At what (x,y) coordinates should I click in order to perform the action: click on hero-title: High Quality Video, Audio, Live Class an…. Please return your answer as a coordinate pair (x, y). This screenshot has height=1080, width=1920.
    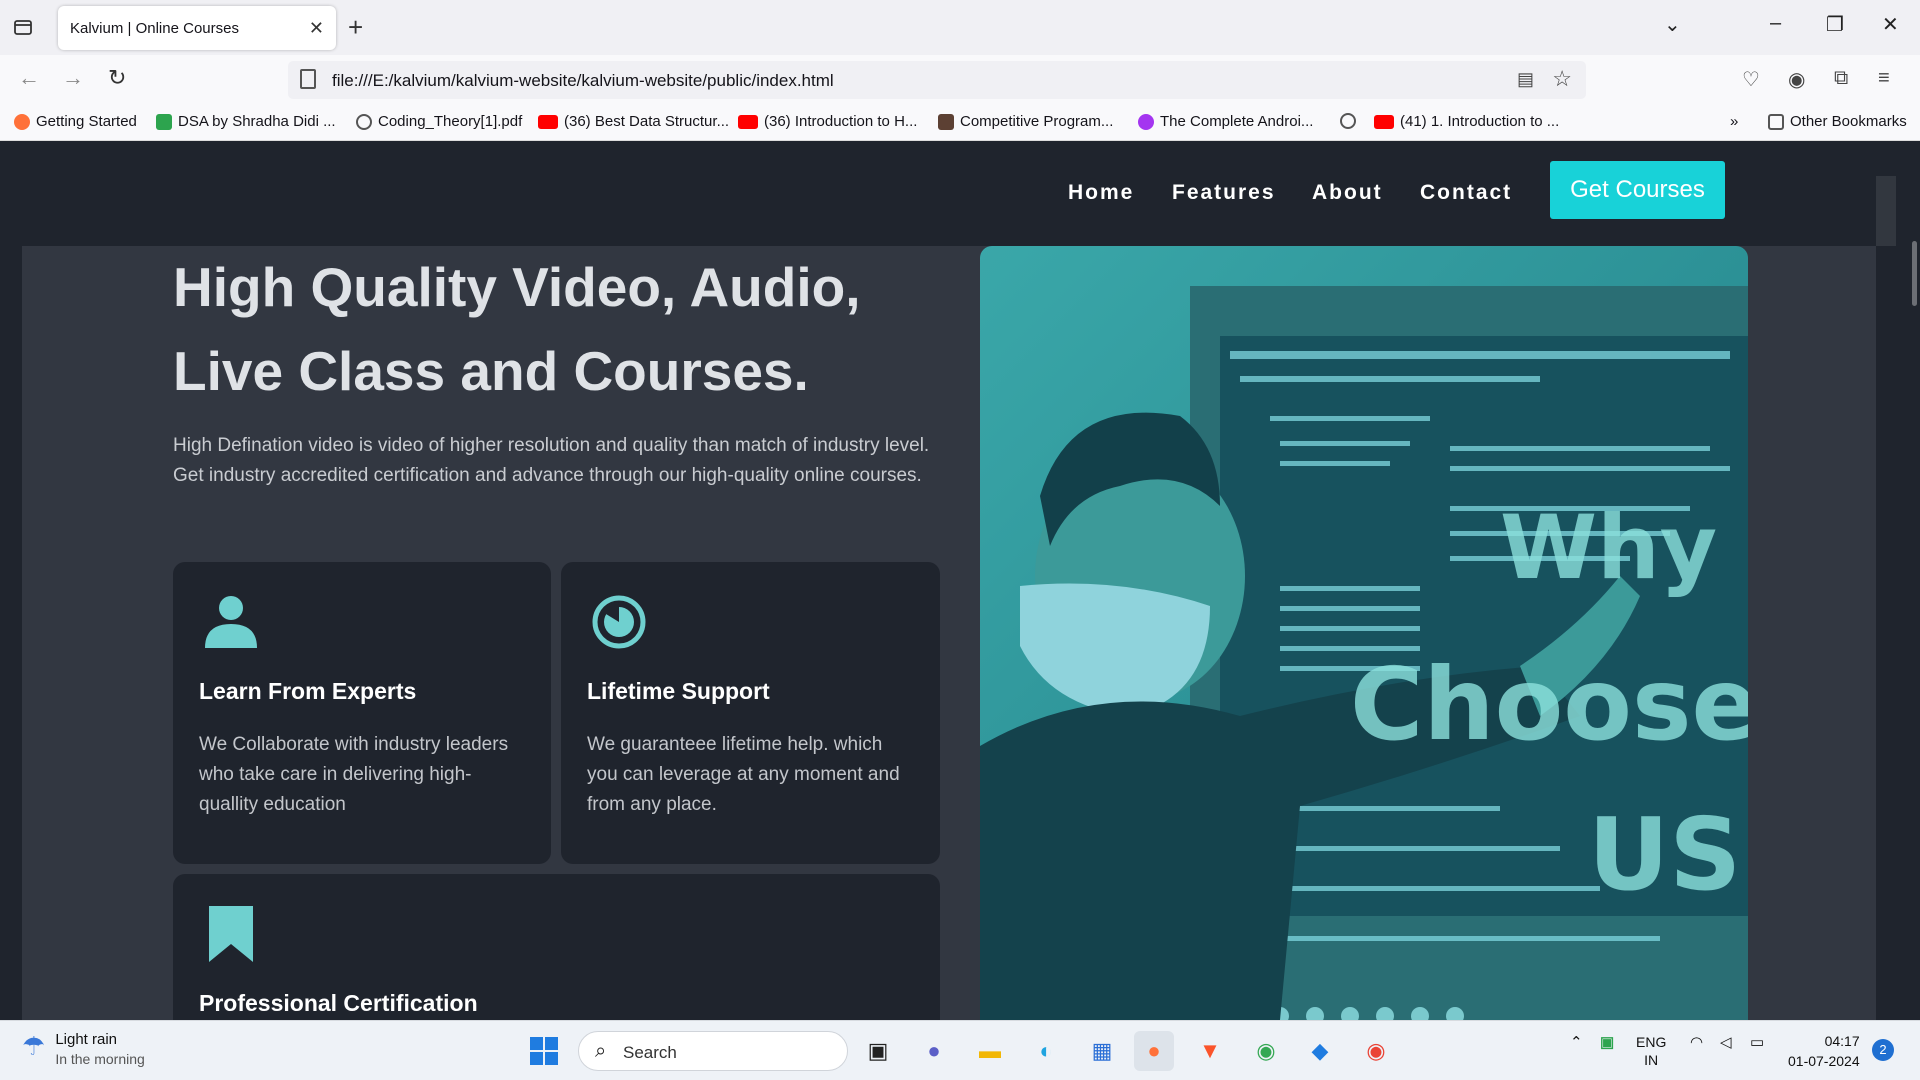
    Looking at the image, I should click on (517, 329).